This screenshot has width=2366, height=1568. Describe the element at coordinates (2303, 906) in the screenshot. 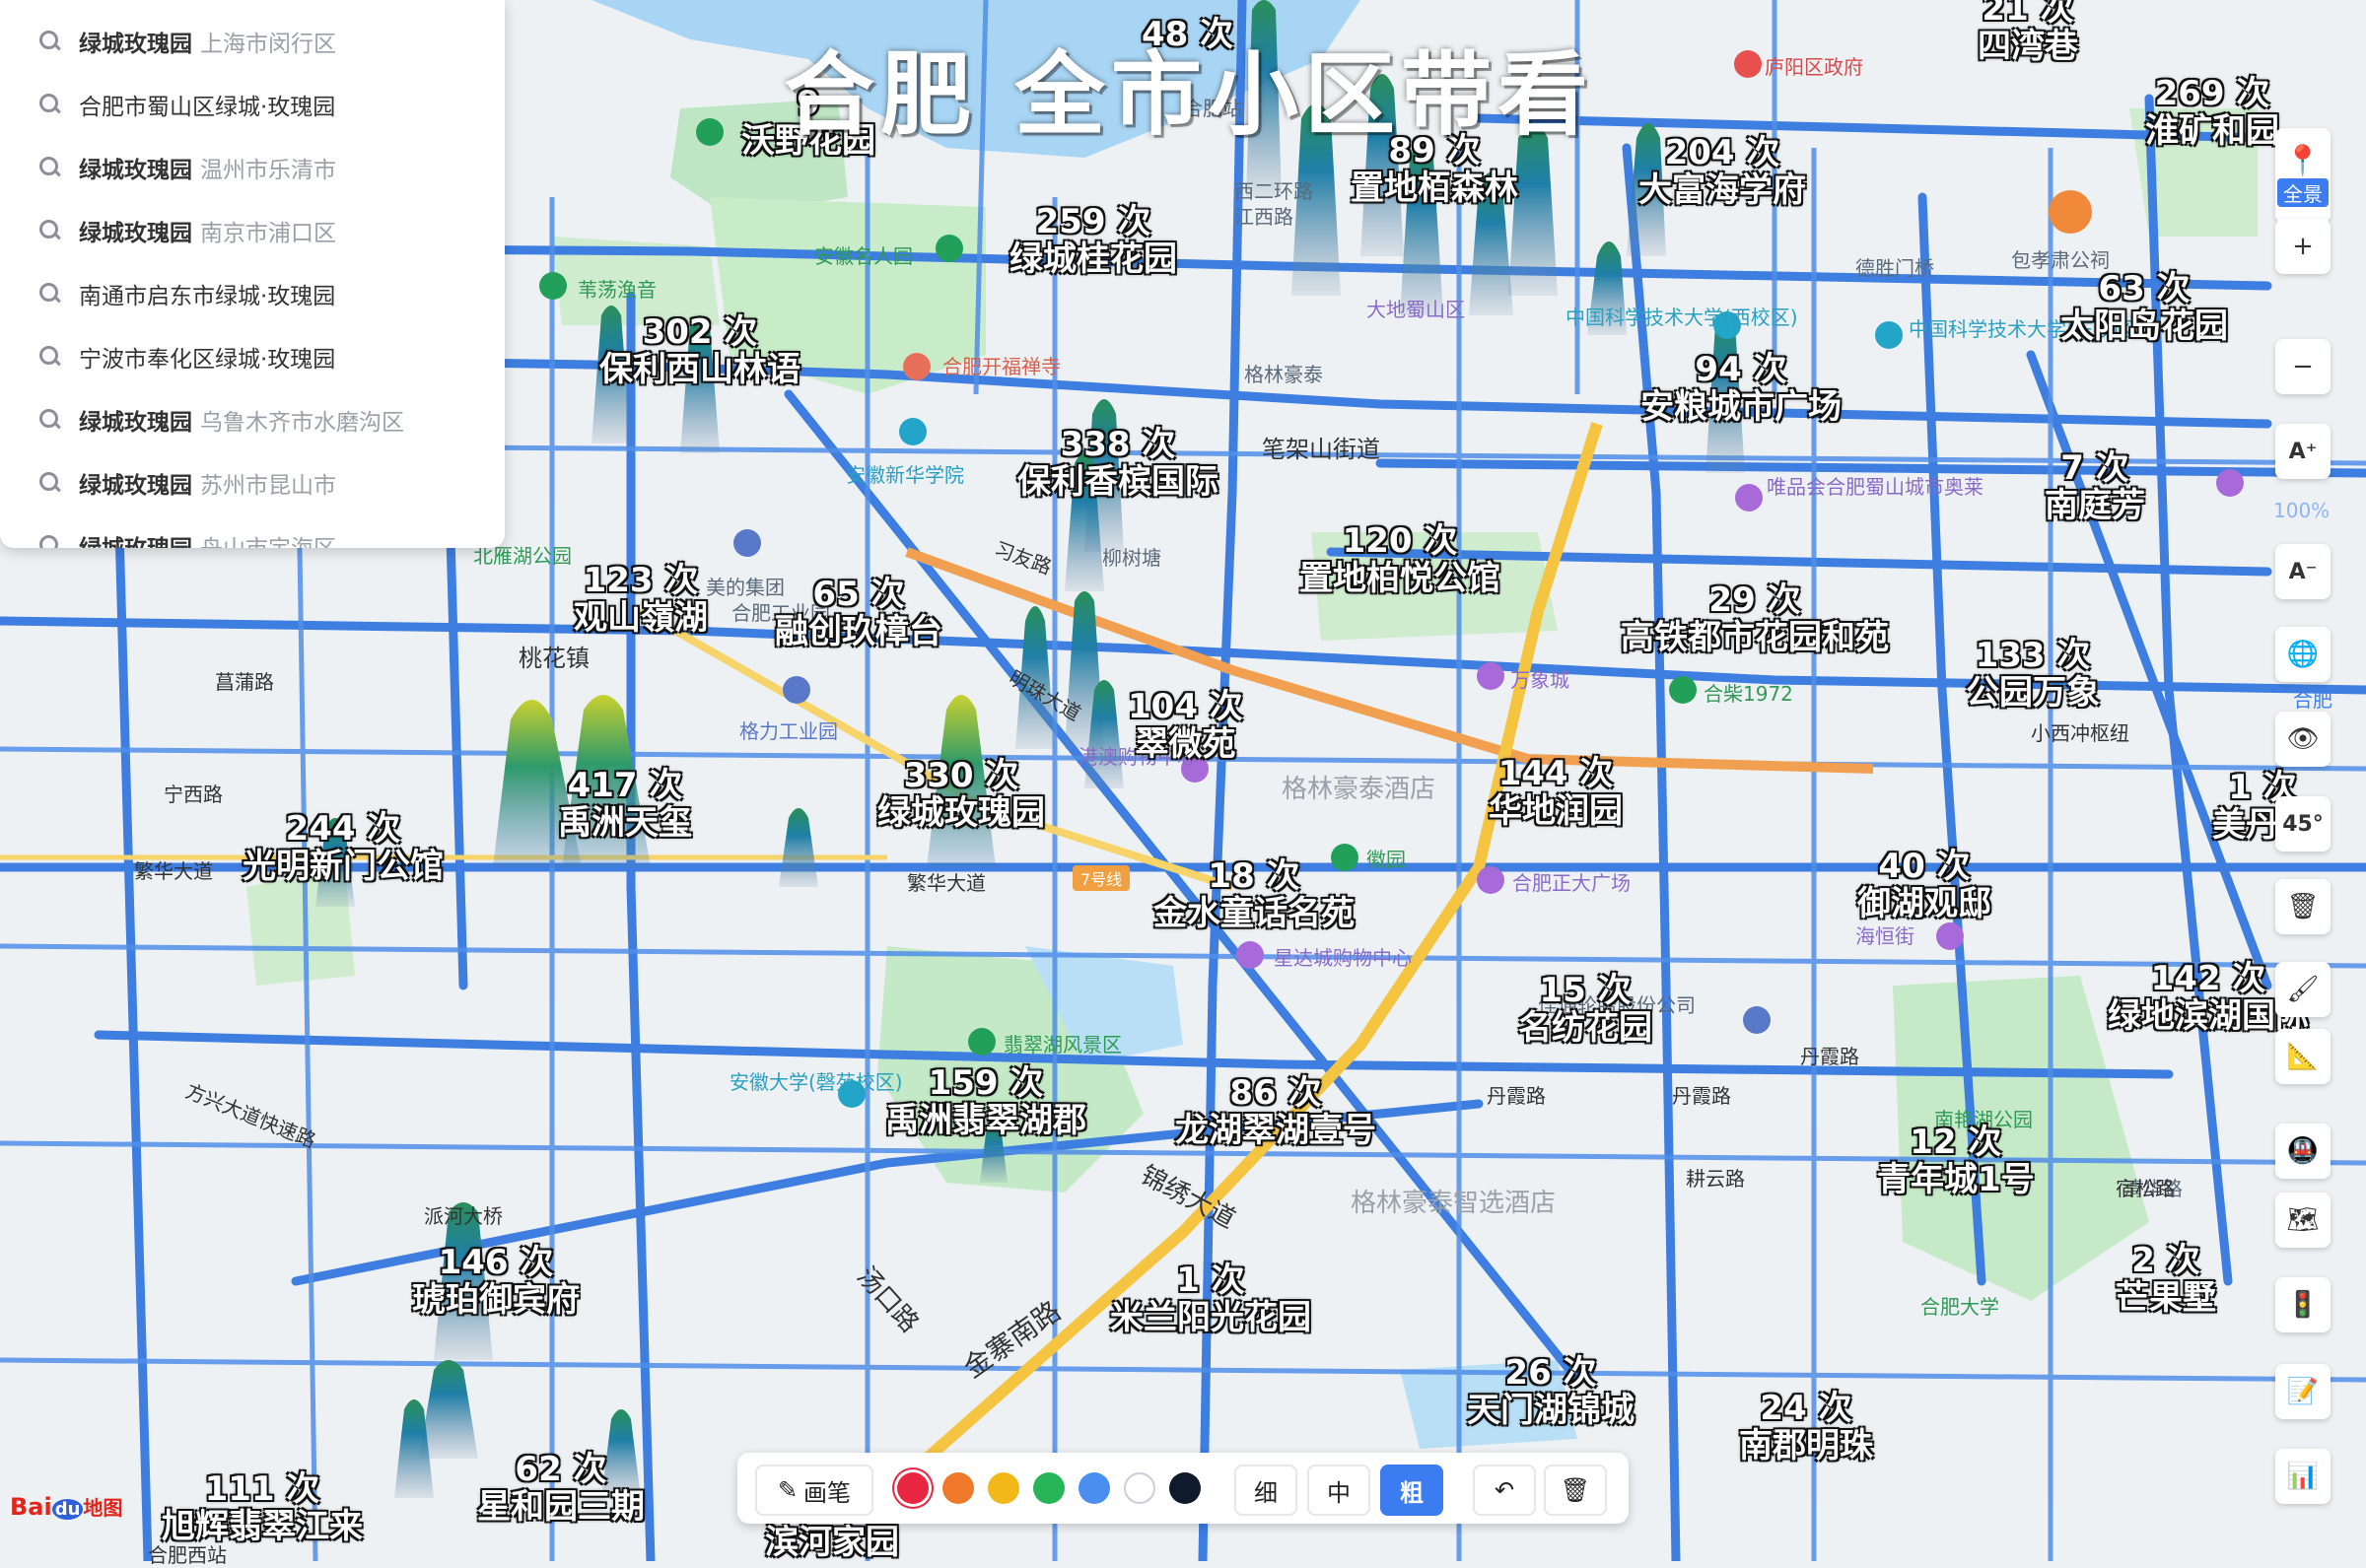

I see `trash-icon: 🗑` at that location.